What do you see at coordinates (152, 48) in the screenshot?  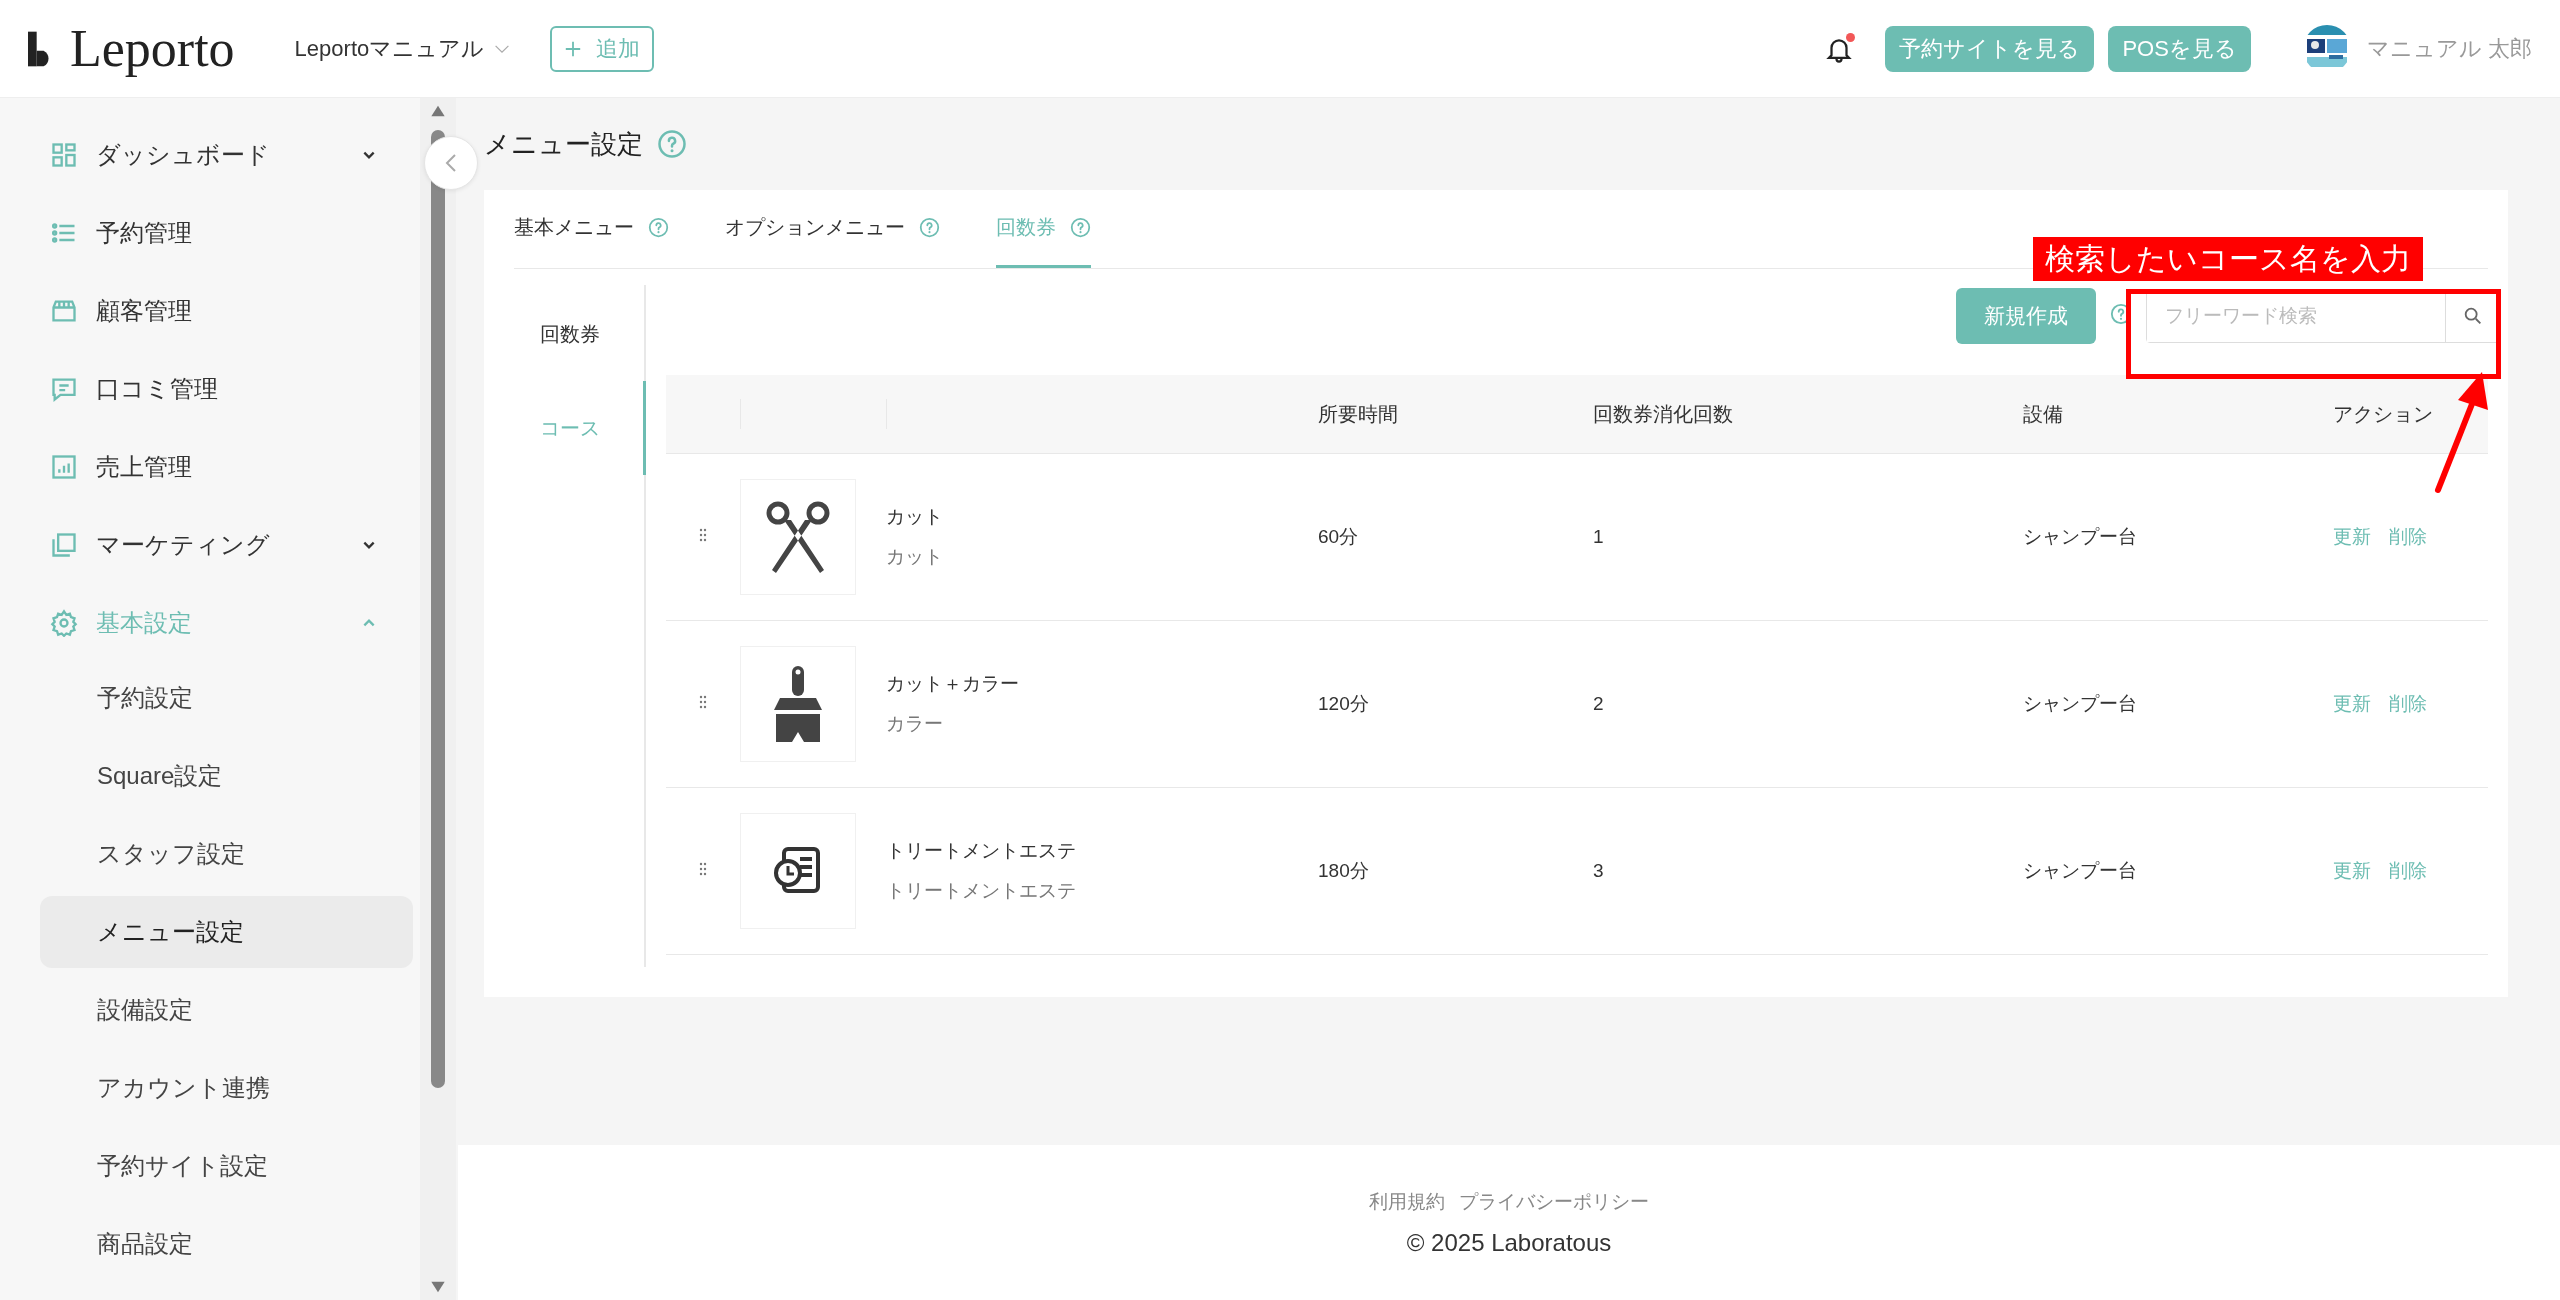 I see `logo-text: Leporto` at bounding box center [152, 48].